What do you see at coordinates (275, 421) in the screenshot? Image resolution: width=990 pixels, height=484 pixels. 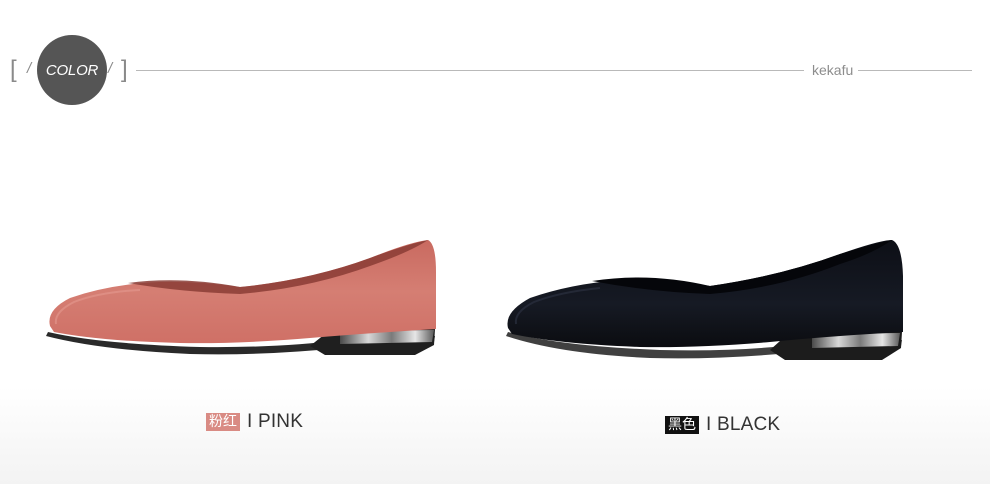 I see `pink-color-label: I PINK` at bounding box center [275, 421].